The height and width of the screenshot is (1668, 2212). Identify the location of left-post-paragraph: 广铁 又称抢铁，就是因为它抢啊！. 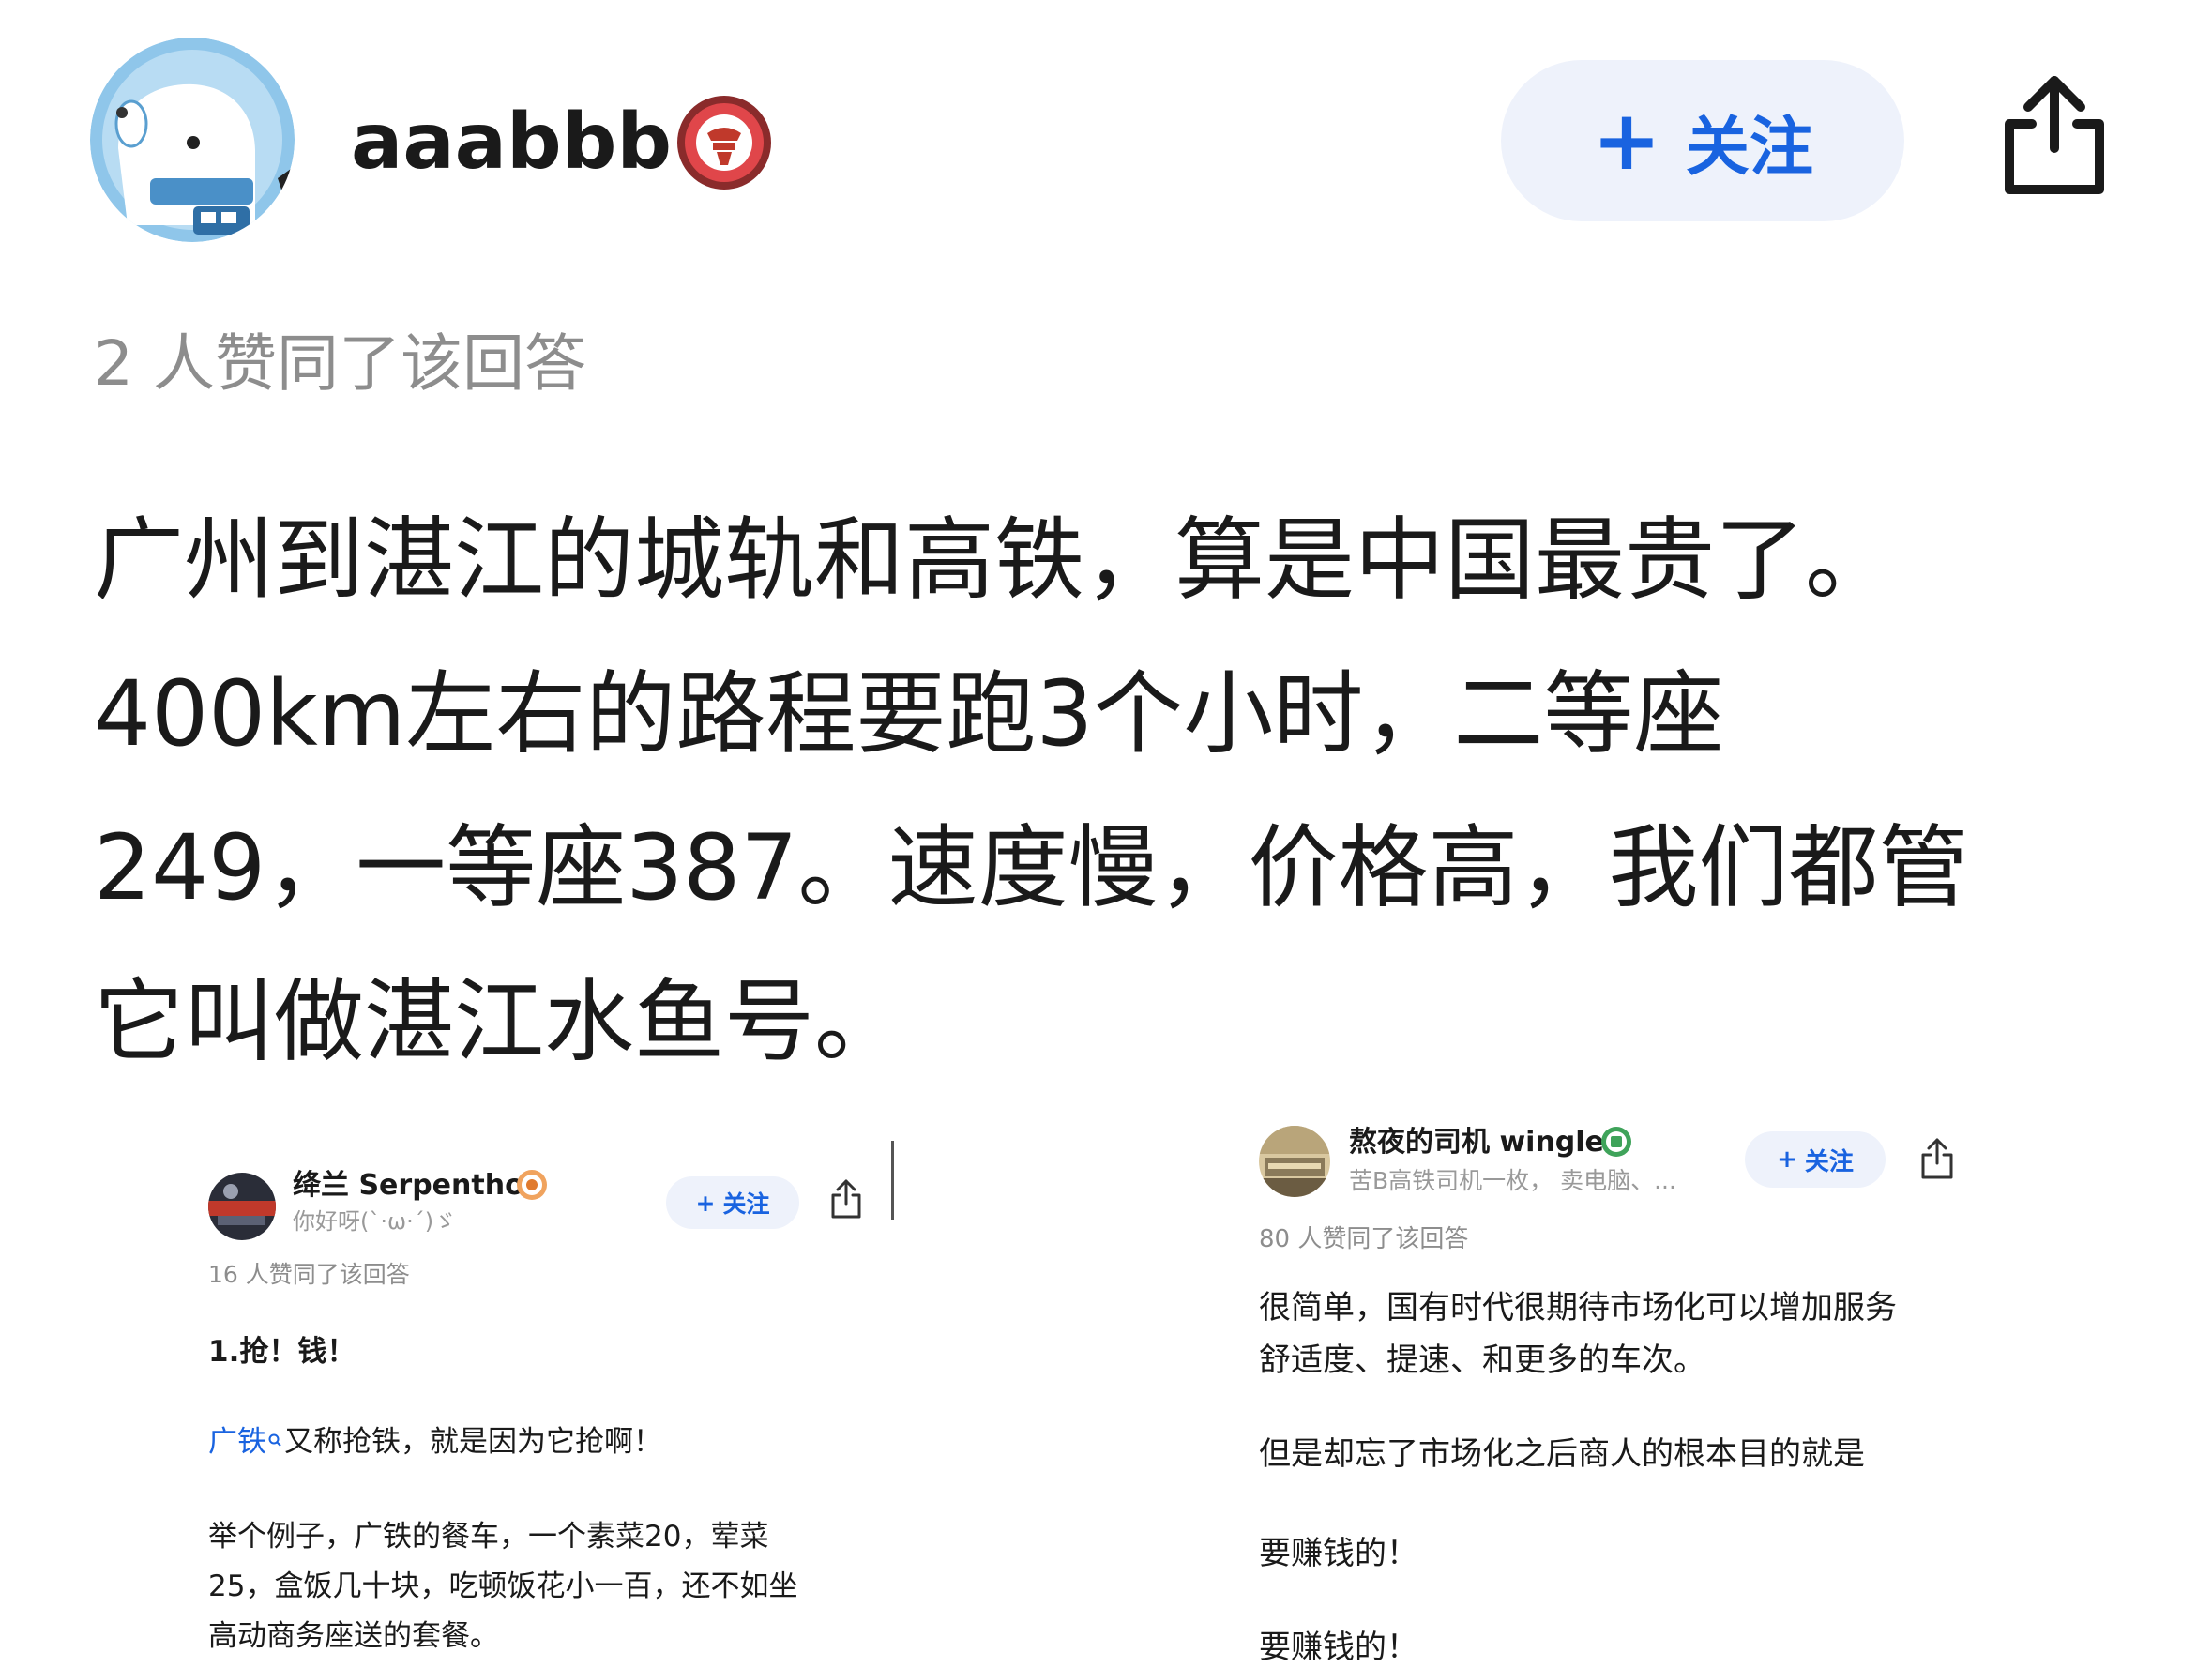
(435, 1442).